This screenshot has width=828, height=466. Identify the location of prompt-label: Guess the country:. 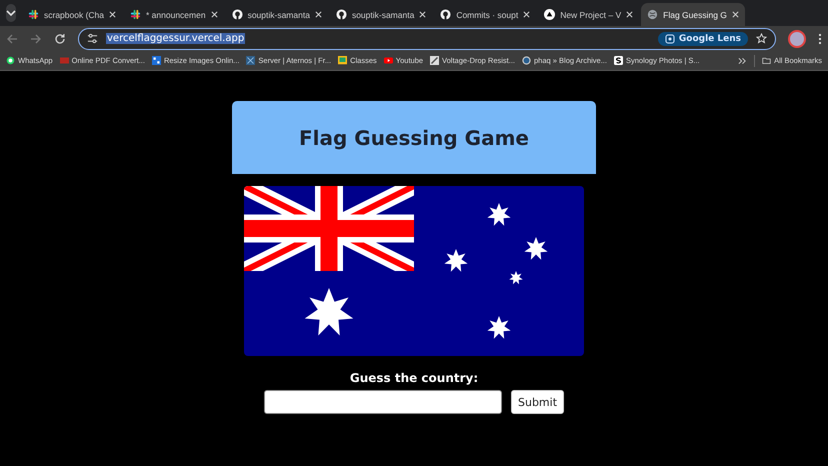
(414, 378).